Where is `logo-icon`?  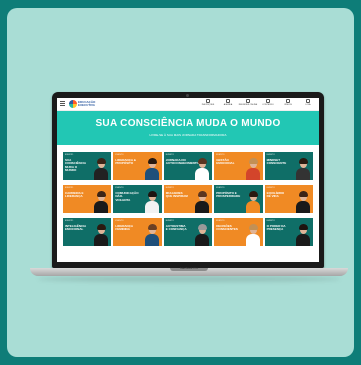
logo-icon is located at coordinates (73, 104).